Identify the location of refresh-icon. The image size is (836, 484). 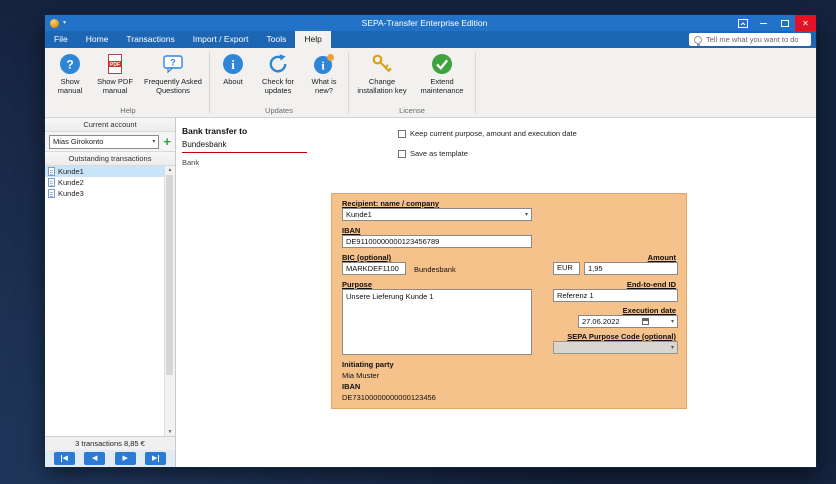
(278, 64).